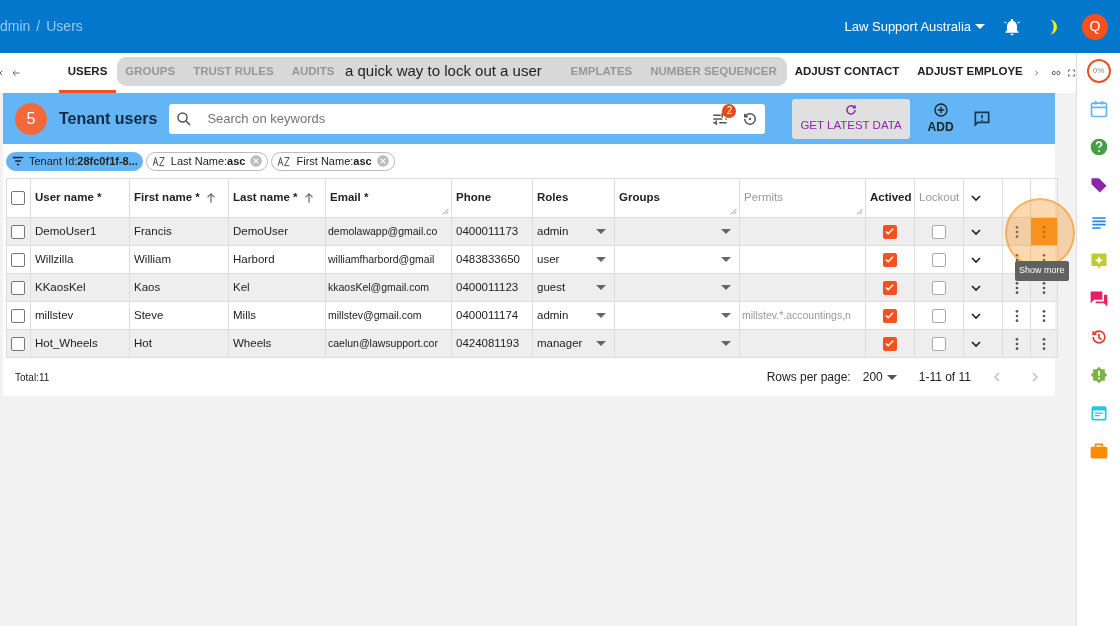  Describe the element at coordinates (944, 377) in the screenshot. I see `page-range: 1-11 of 11` at that location.